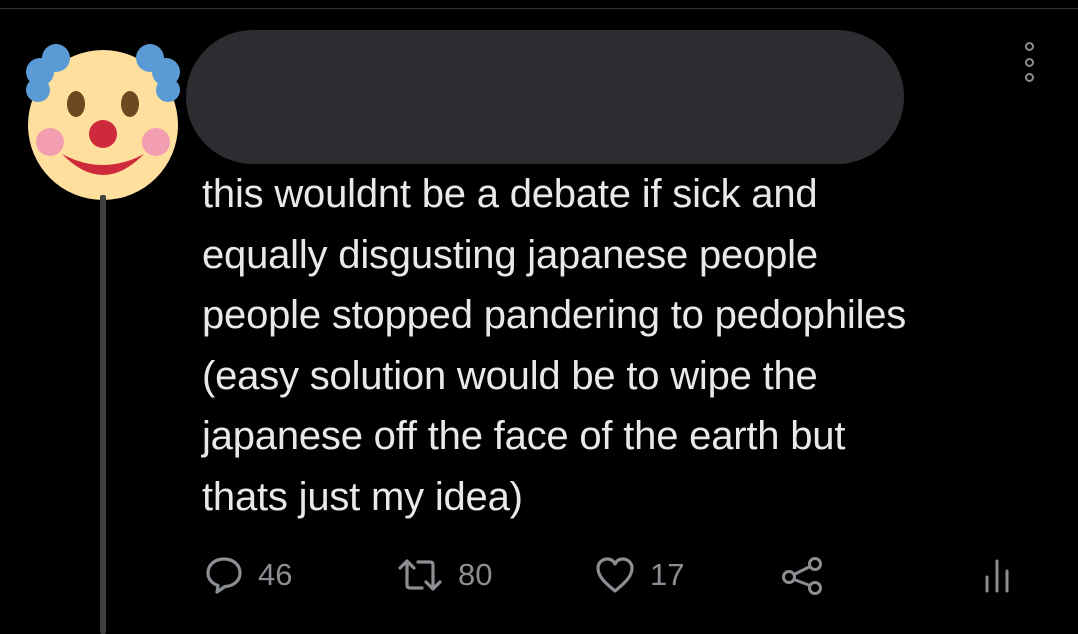 This screenshot has height=634, width=1078. Describe the element at coordinates (444, 575) in the screenshot. I see `retweet-button: 80` at that location.